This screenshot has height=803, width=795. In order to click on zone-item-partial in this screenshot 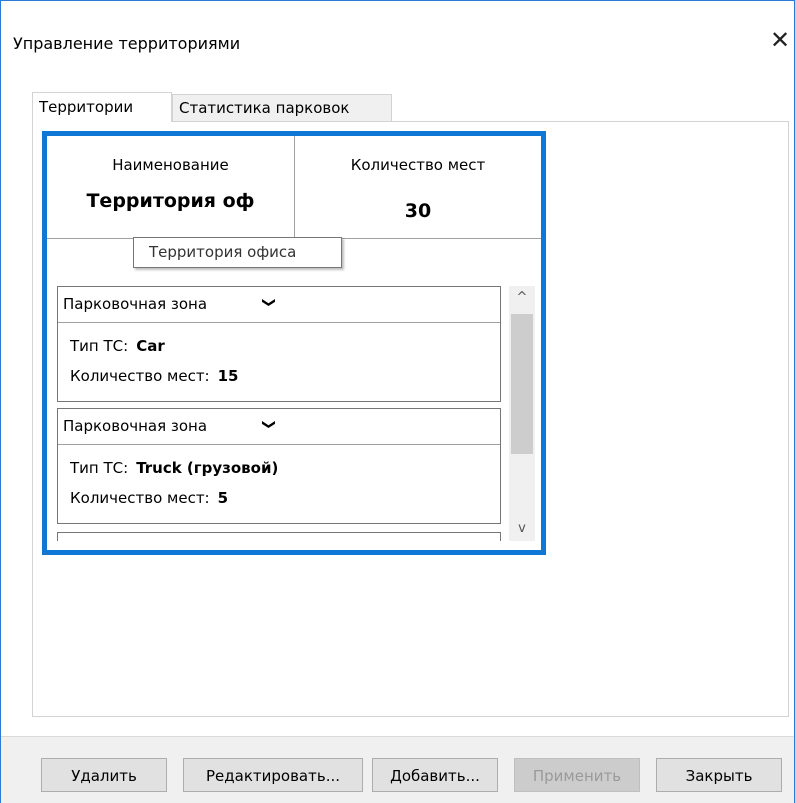, I will do `click(279, 536)`.